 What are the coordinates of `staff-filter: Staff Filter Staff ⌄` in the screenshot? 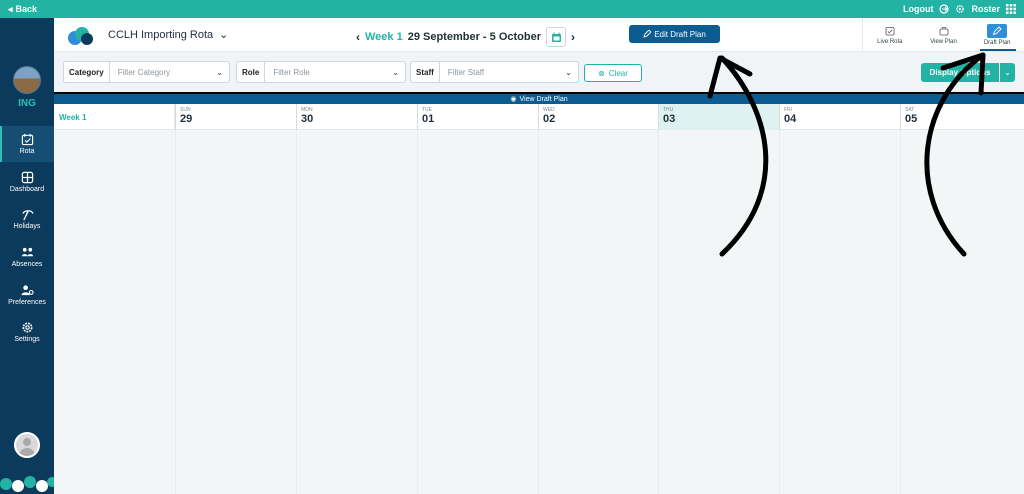 It's located at (494, 72).